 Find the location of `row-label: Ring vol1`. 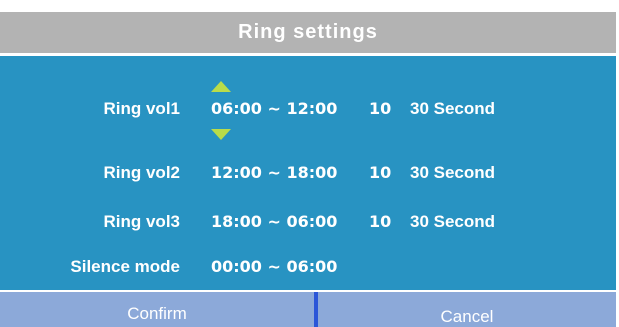

row-label: Ring vol1 is located at coordinates (141, 108).